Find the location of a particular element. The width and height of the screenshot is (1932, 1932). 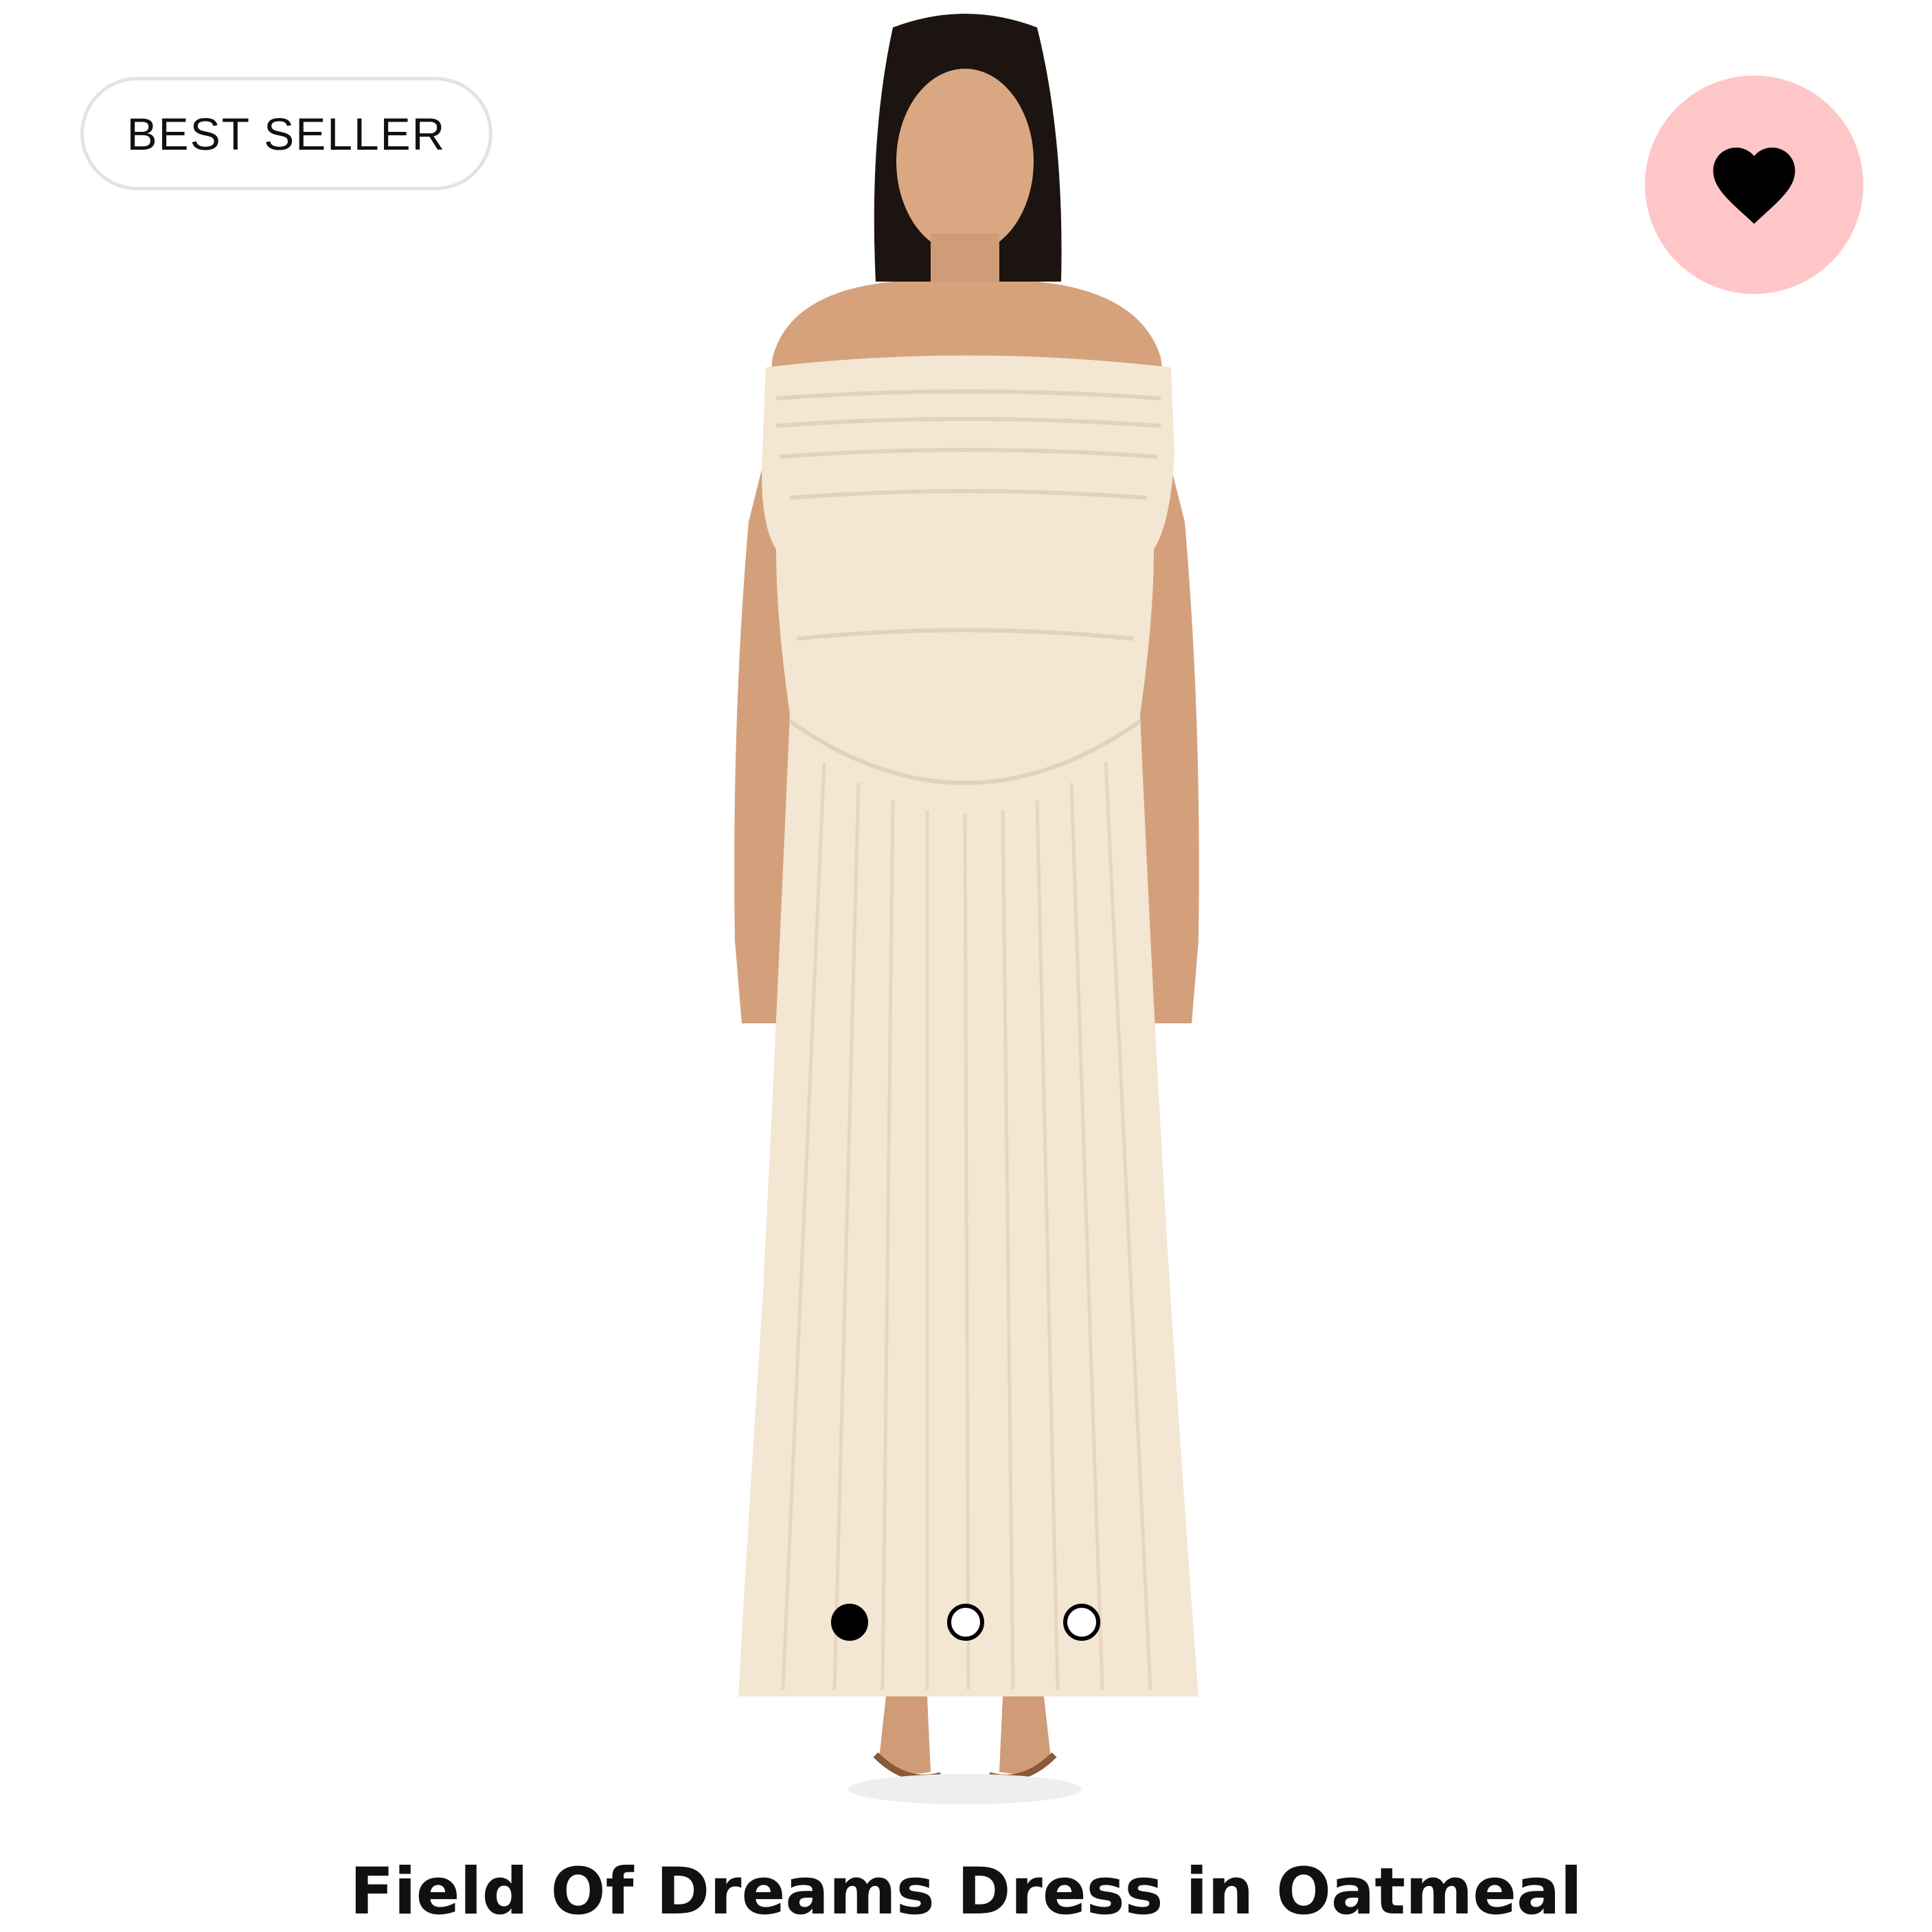

heart-icon is located at coordinates (1754, 185).